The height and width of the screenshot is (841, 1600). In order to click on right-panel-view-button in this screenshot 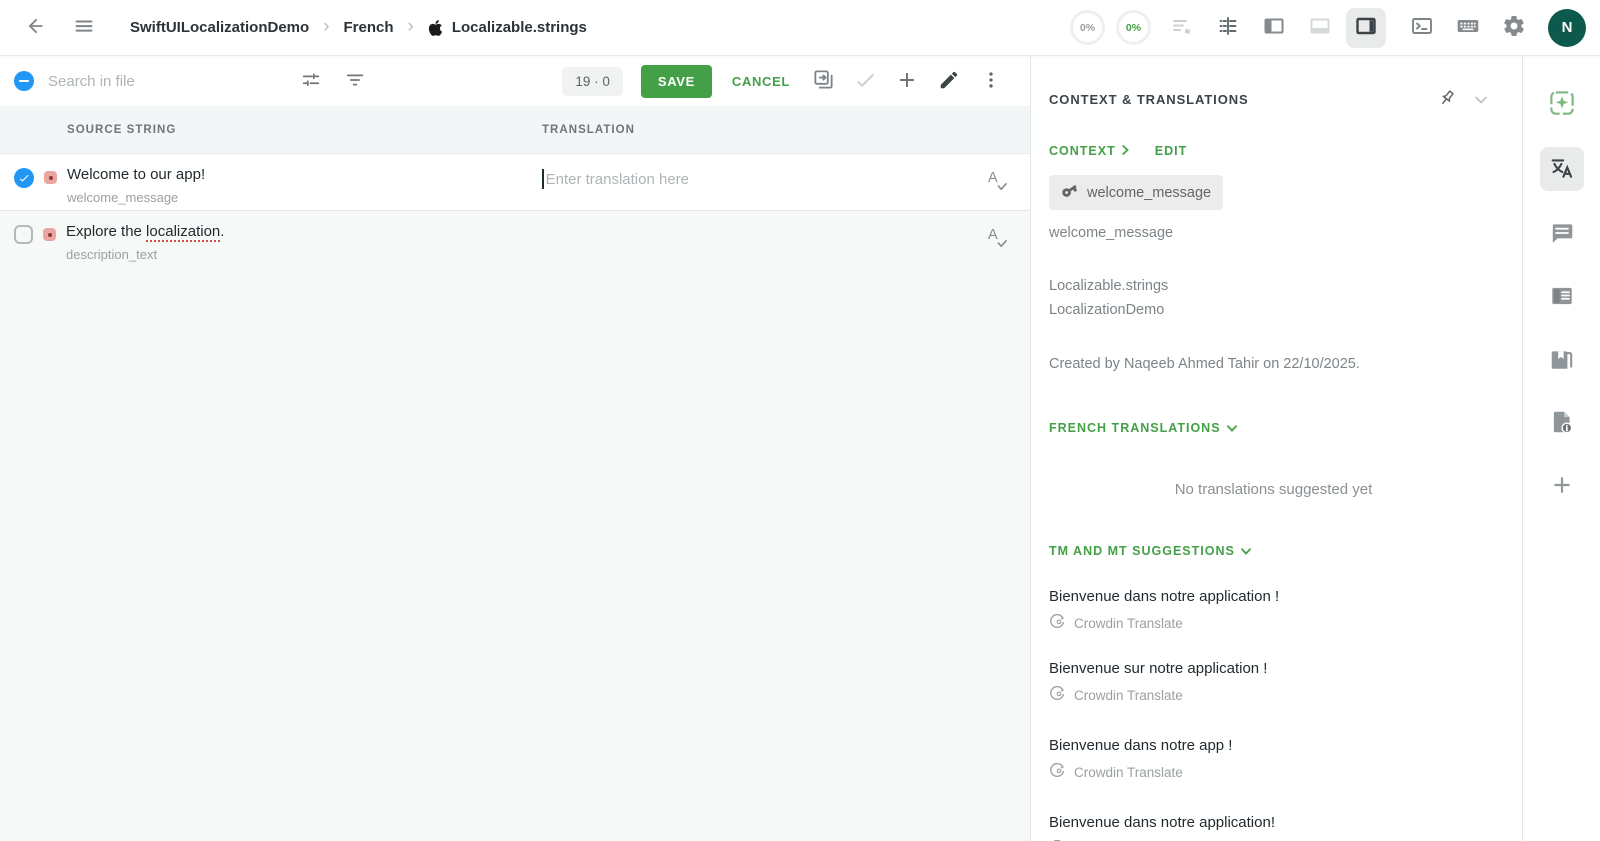, I will do `click(1366, 27)`.